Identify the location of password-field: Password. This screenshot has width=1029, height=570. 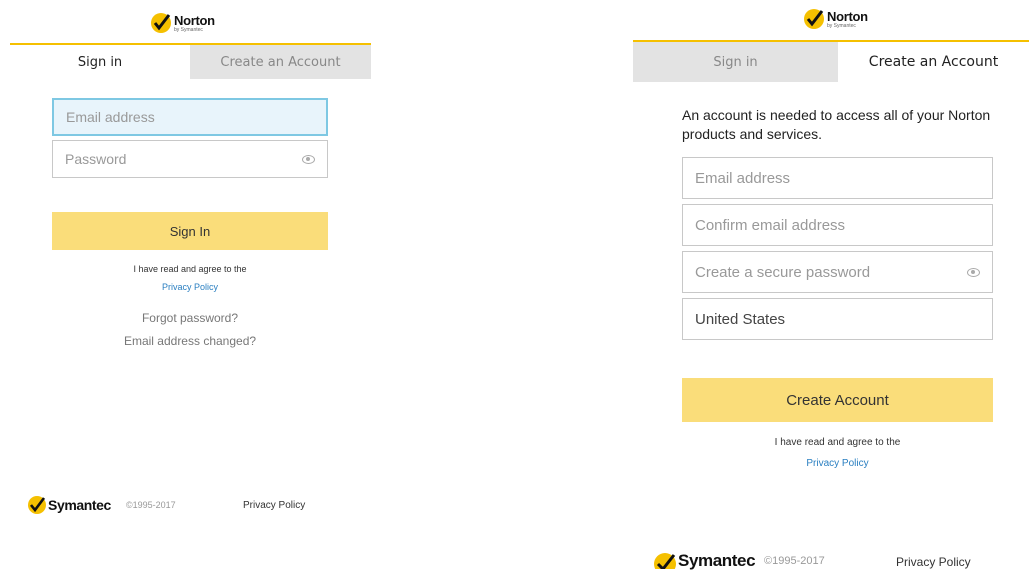
(190, 159).